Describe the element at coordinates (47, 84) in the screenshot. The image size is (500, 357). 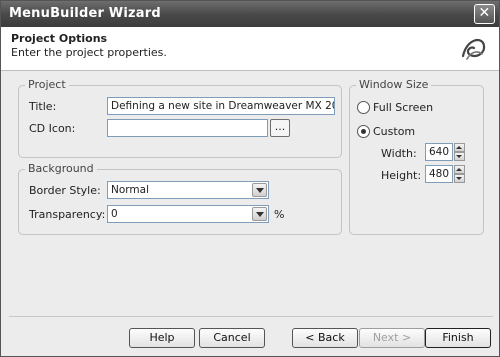
I see `project-legend: Project` at that location.